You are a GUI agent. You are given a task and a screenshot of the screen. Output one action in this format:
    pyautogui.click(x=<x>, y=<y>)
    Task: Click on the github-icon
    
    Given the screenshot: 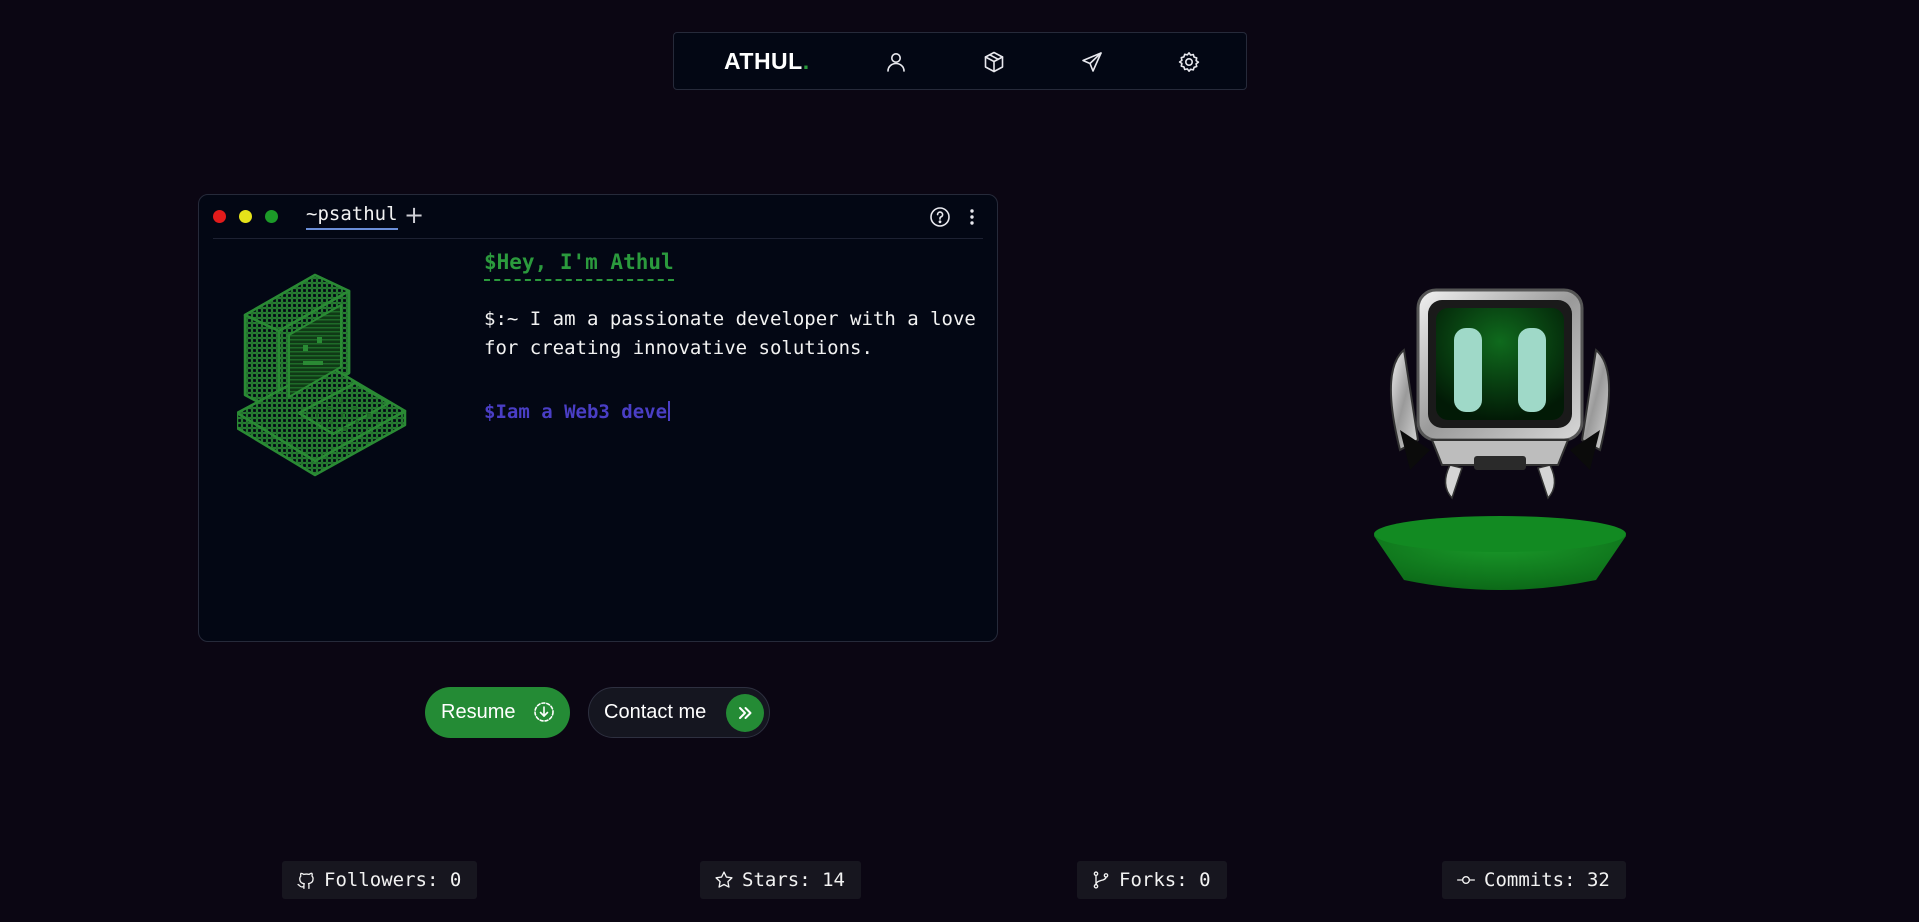 What is the action you would take?
    pyautogui.click(x=305, y=880)
    